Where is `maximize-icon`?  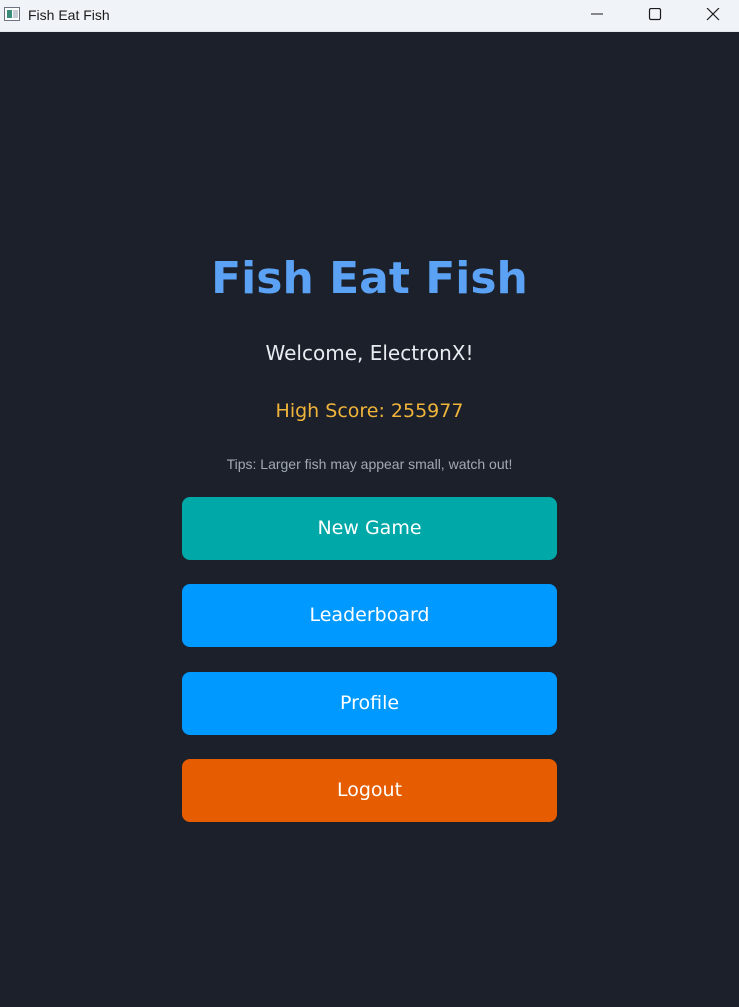 maximize-icon is located at coordinates (655, 14).